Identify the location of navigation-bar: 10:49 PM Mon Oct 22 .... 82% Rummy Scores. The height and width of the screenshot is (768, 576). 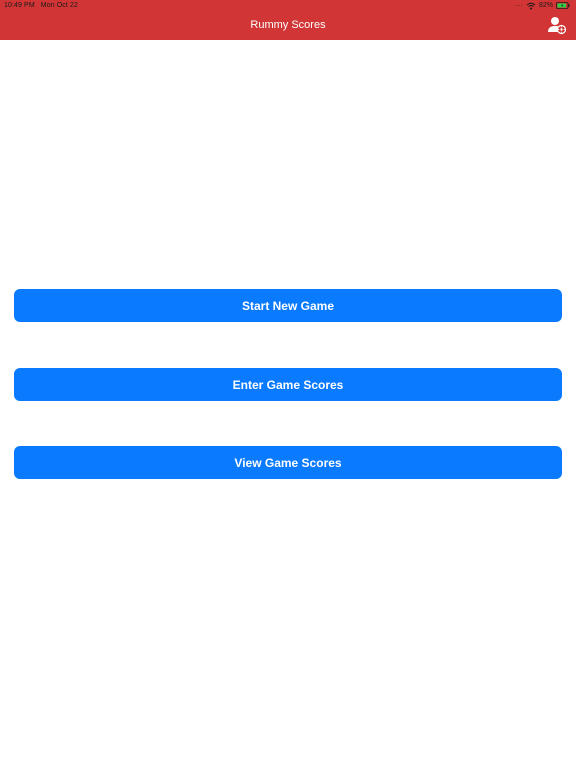
(288, 20).